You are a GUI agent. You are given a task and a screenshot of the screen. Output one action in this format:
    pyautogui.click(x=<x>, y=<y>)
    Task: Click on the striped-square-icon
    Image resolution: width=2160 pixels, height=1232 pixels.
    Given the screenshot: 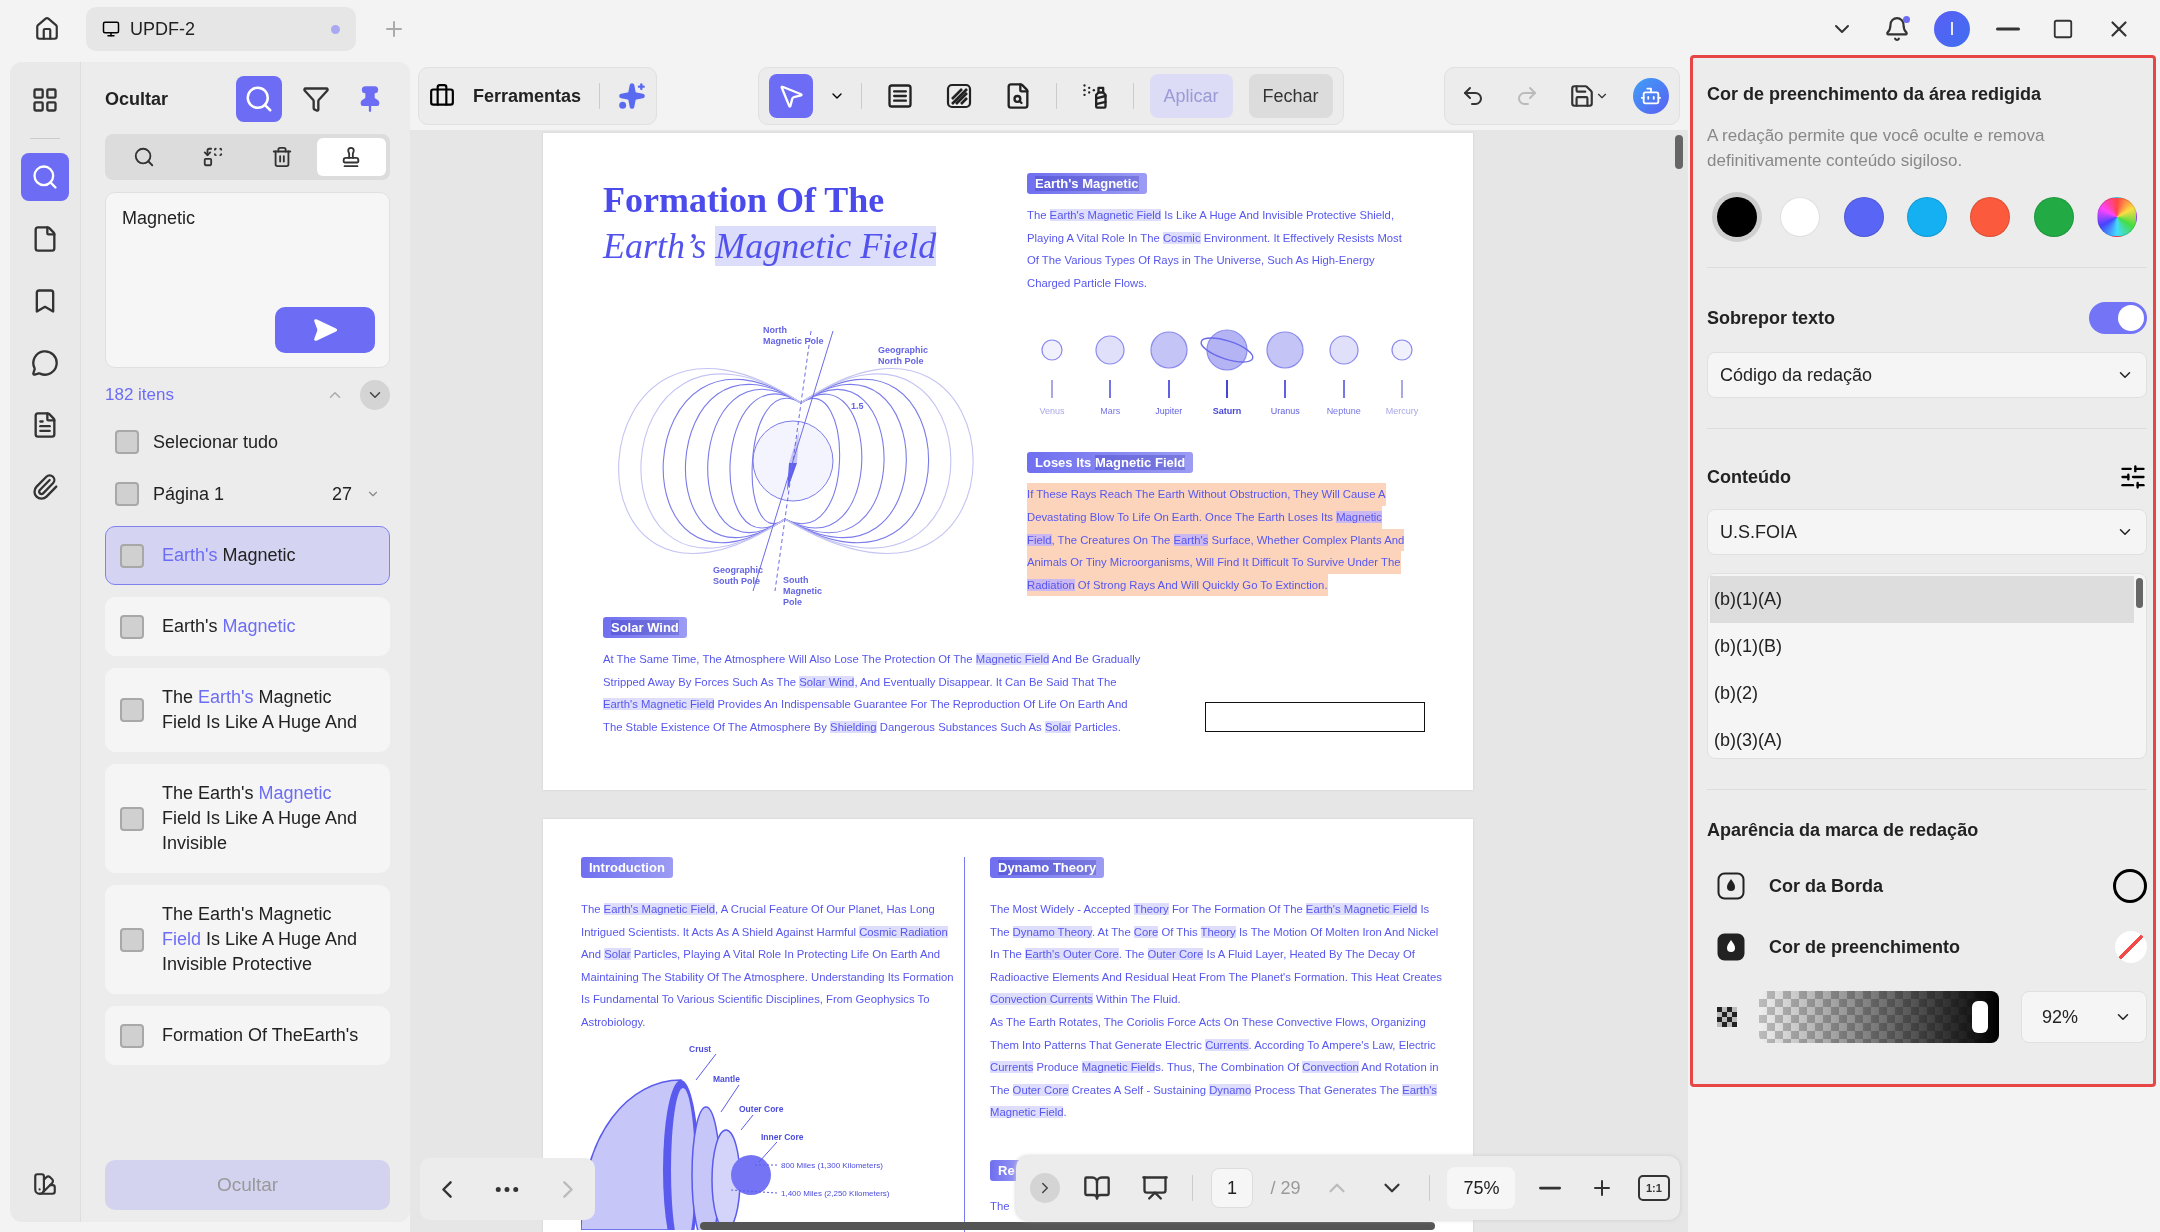 What is the action you would take?
    pyautogui.click(x=958, y=96)
    